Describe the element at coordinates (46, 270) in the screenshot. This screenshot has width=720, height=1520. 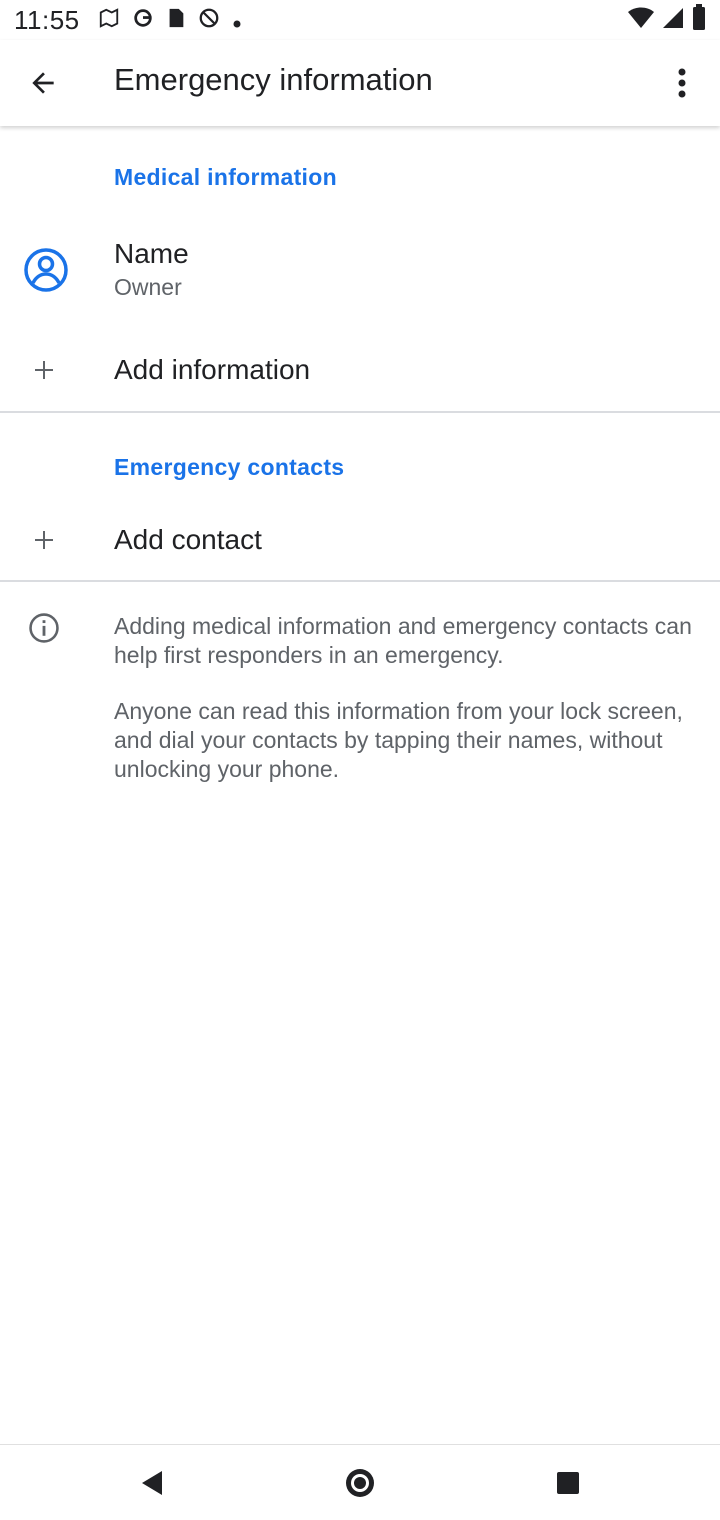
I see `account-circle-icon` at that location.